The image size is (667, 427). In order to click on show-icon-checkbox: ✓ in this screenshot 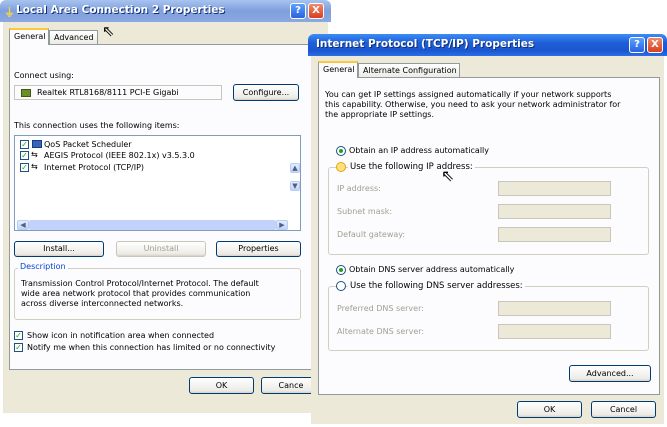, I will do `click(18, 335)`.